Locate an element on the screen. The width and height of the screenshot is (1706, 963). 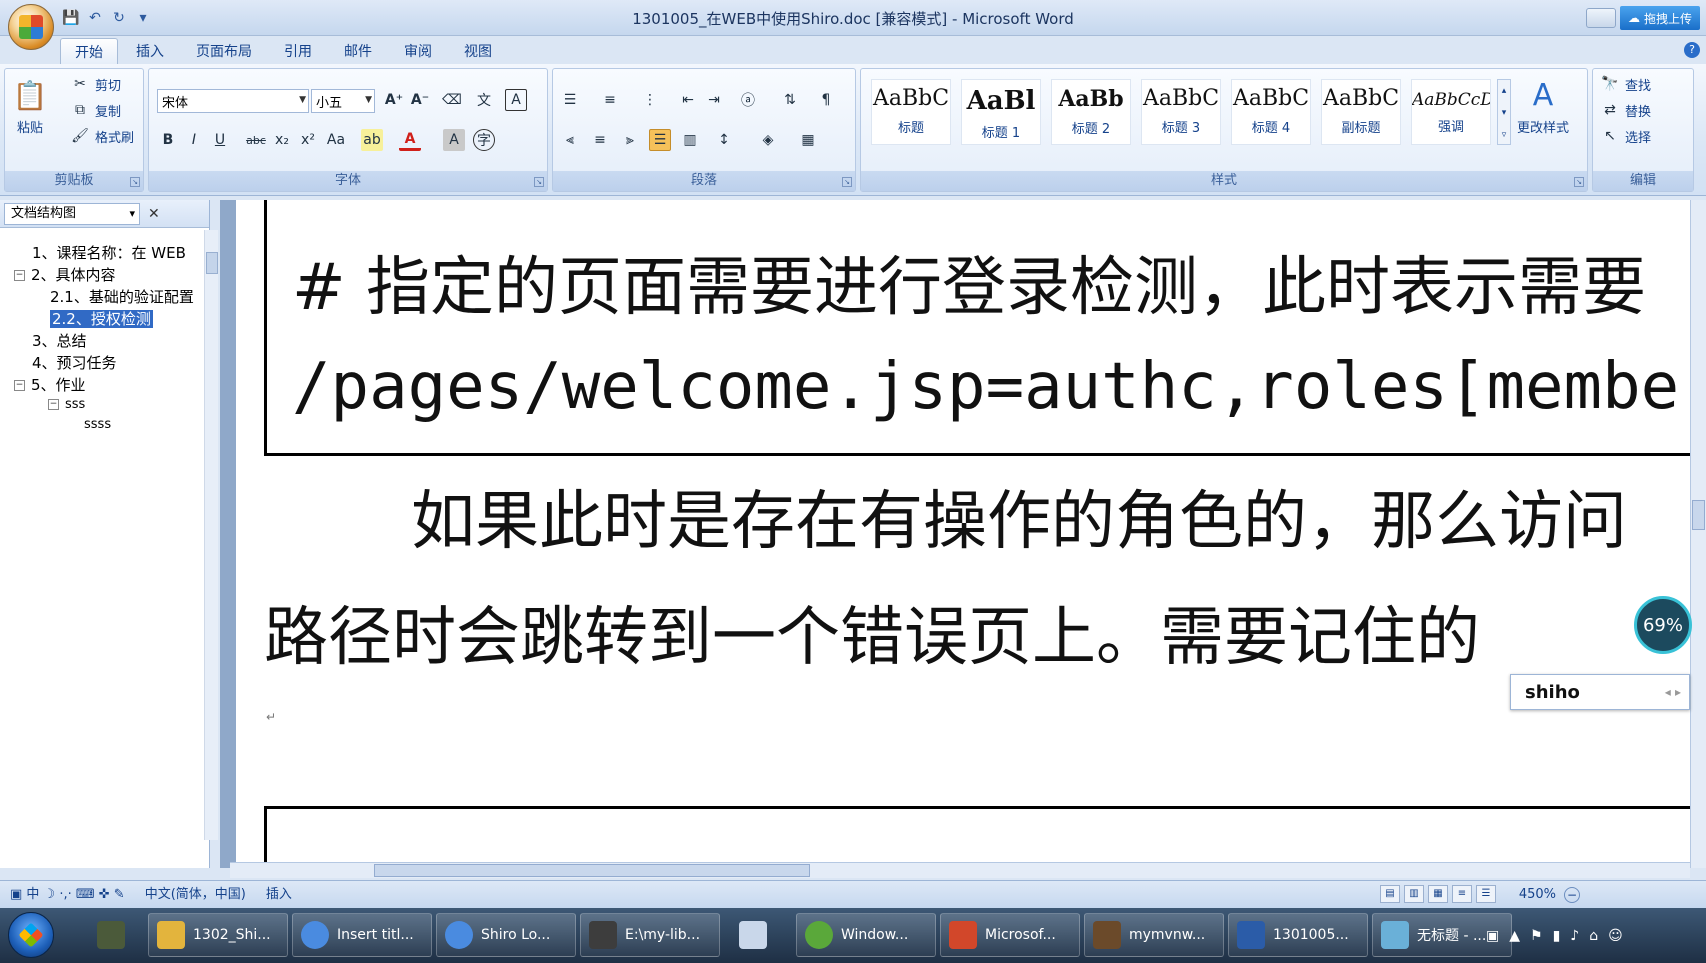
tab-mailings: 邮件 is located at coordinates (358, 51).